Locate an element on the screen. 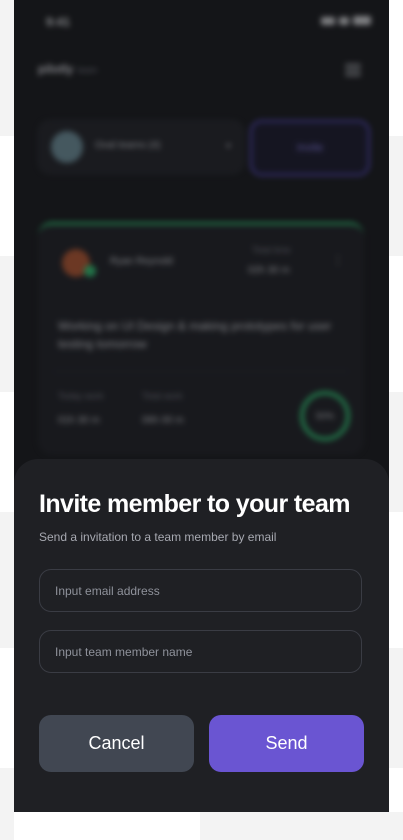  team-avatar is located at coordinates (67, 147).